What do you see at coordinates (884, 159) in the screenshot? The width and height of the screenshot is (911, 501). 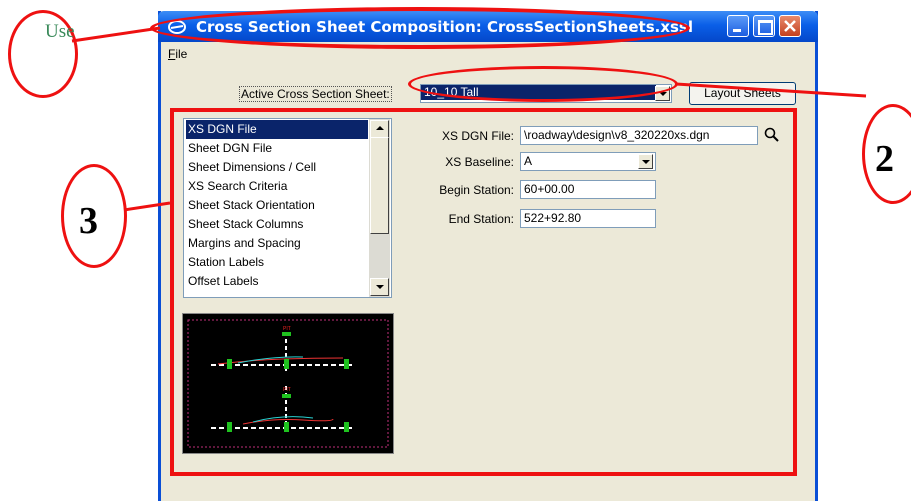 I see `annotation-number-2: 2` at bounding box center [884, 159].